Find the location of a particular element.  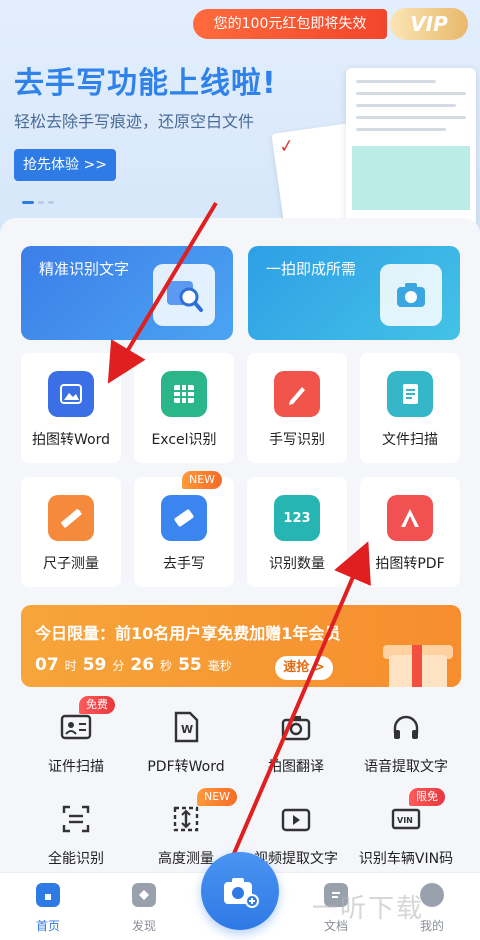

headphones-icon is located at coordinates (406, 727).